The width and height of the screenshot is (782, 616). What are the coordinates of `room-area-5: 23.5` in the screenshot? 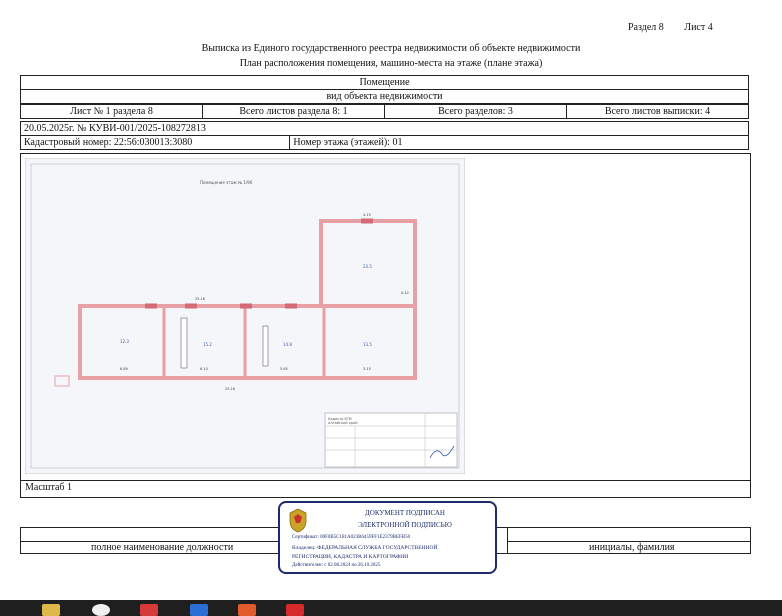 It's located at (367, 266).